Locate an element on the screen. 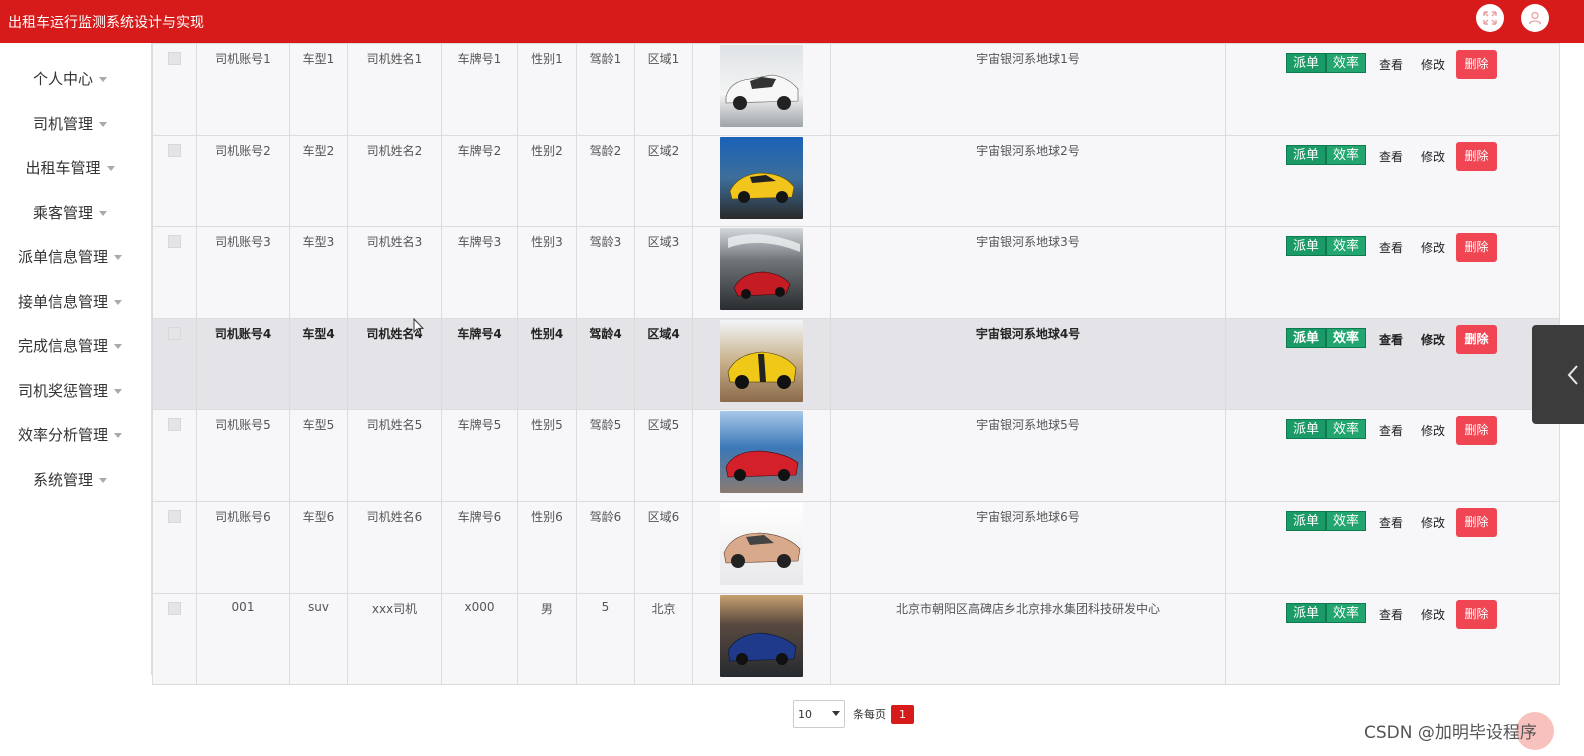 This screenshot has width=1584, height=756. sidebar-item-passenger: 乘客管理 is located at coordinates (70, 212).